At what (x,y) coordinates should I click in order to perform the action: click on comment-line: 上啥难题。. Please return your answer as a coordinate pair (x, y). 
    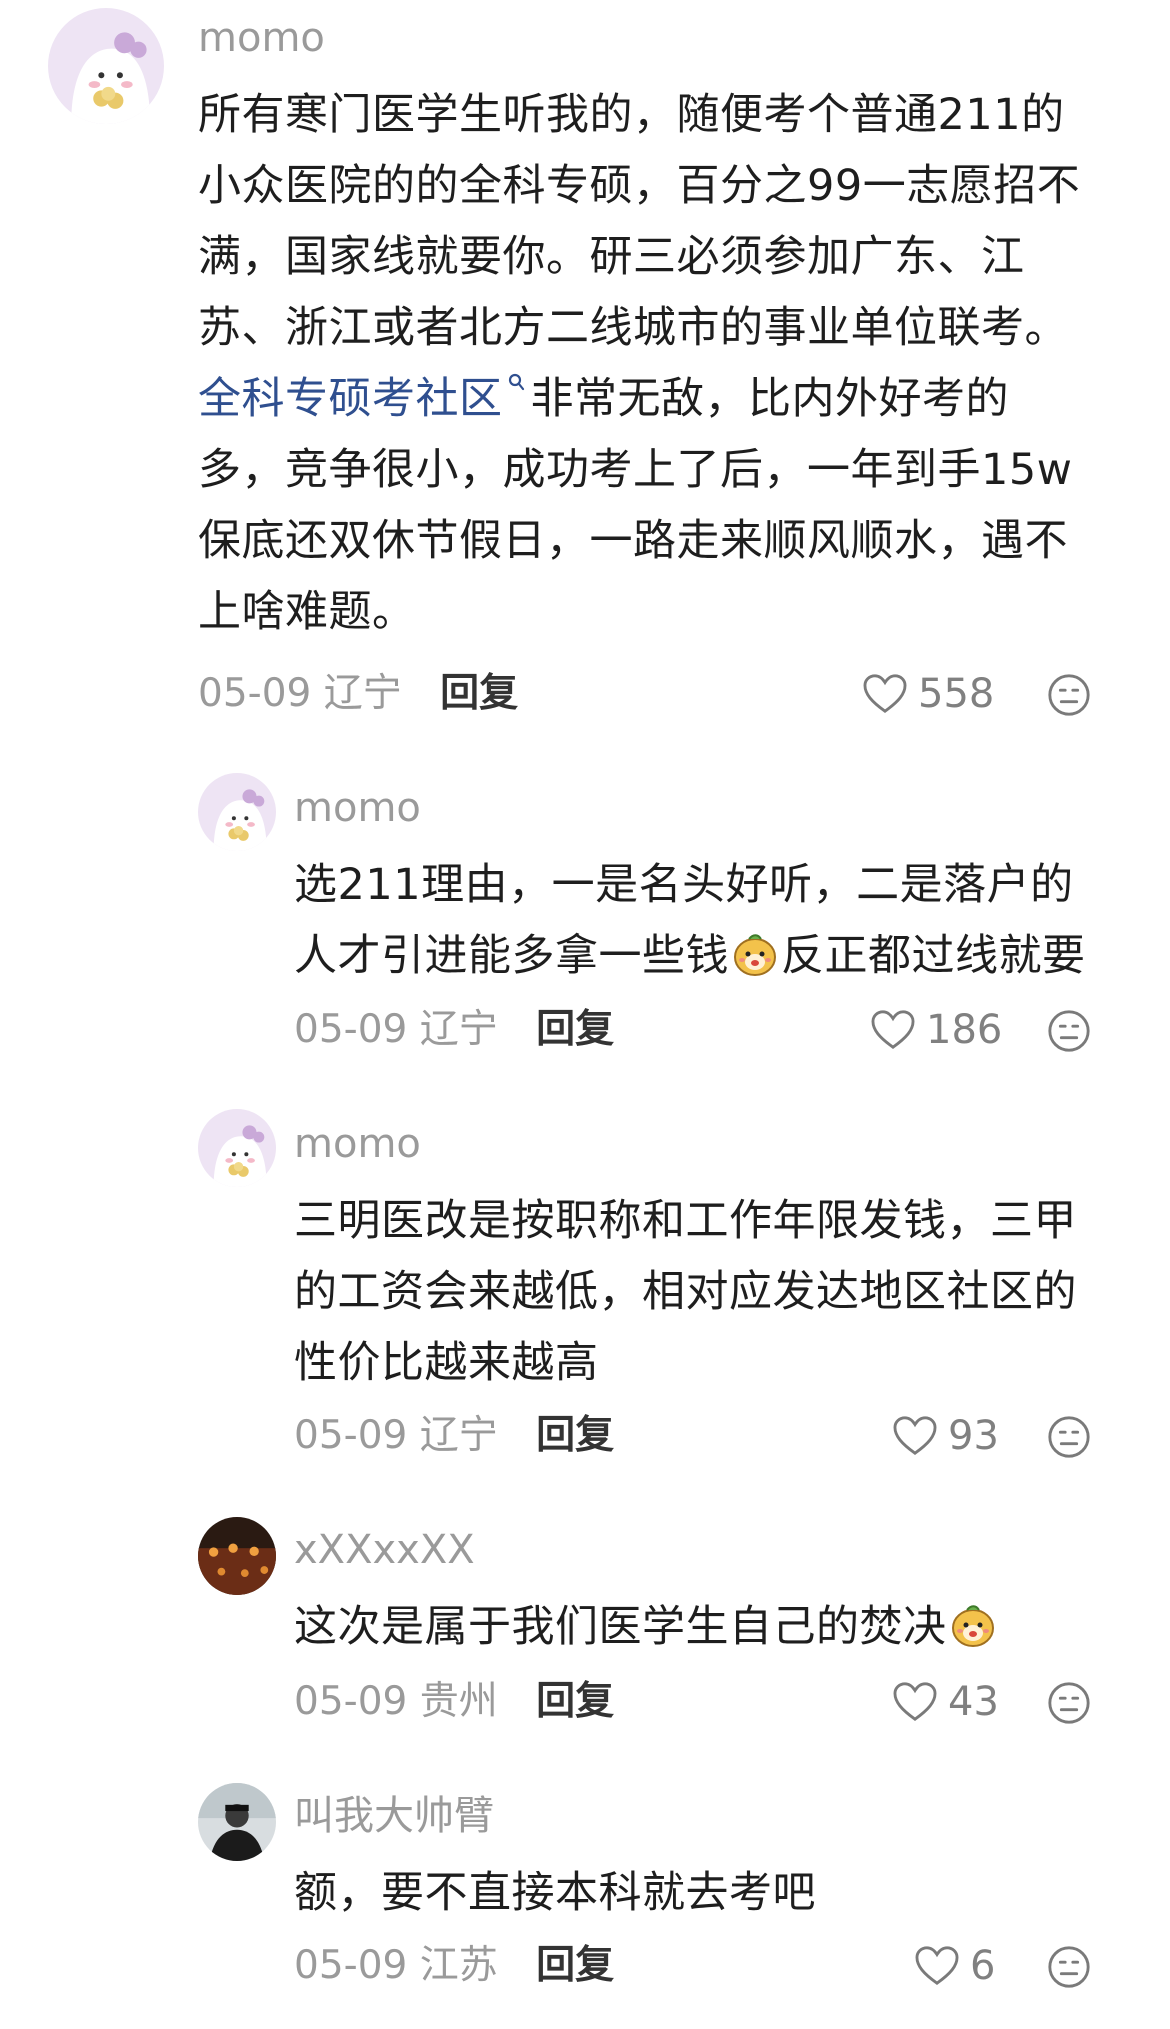
    Looking at the image, I should click on (307, 612).